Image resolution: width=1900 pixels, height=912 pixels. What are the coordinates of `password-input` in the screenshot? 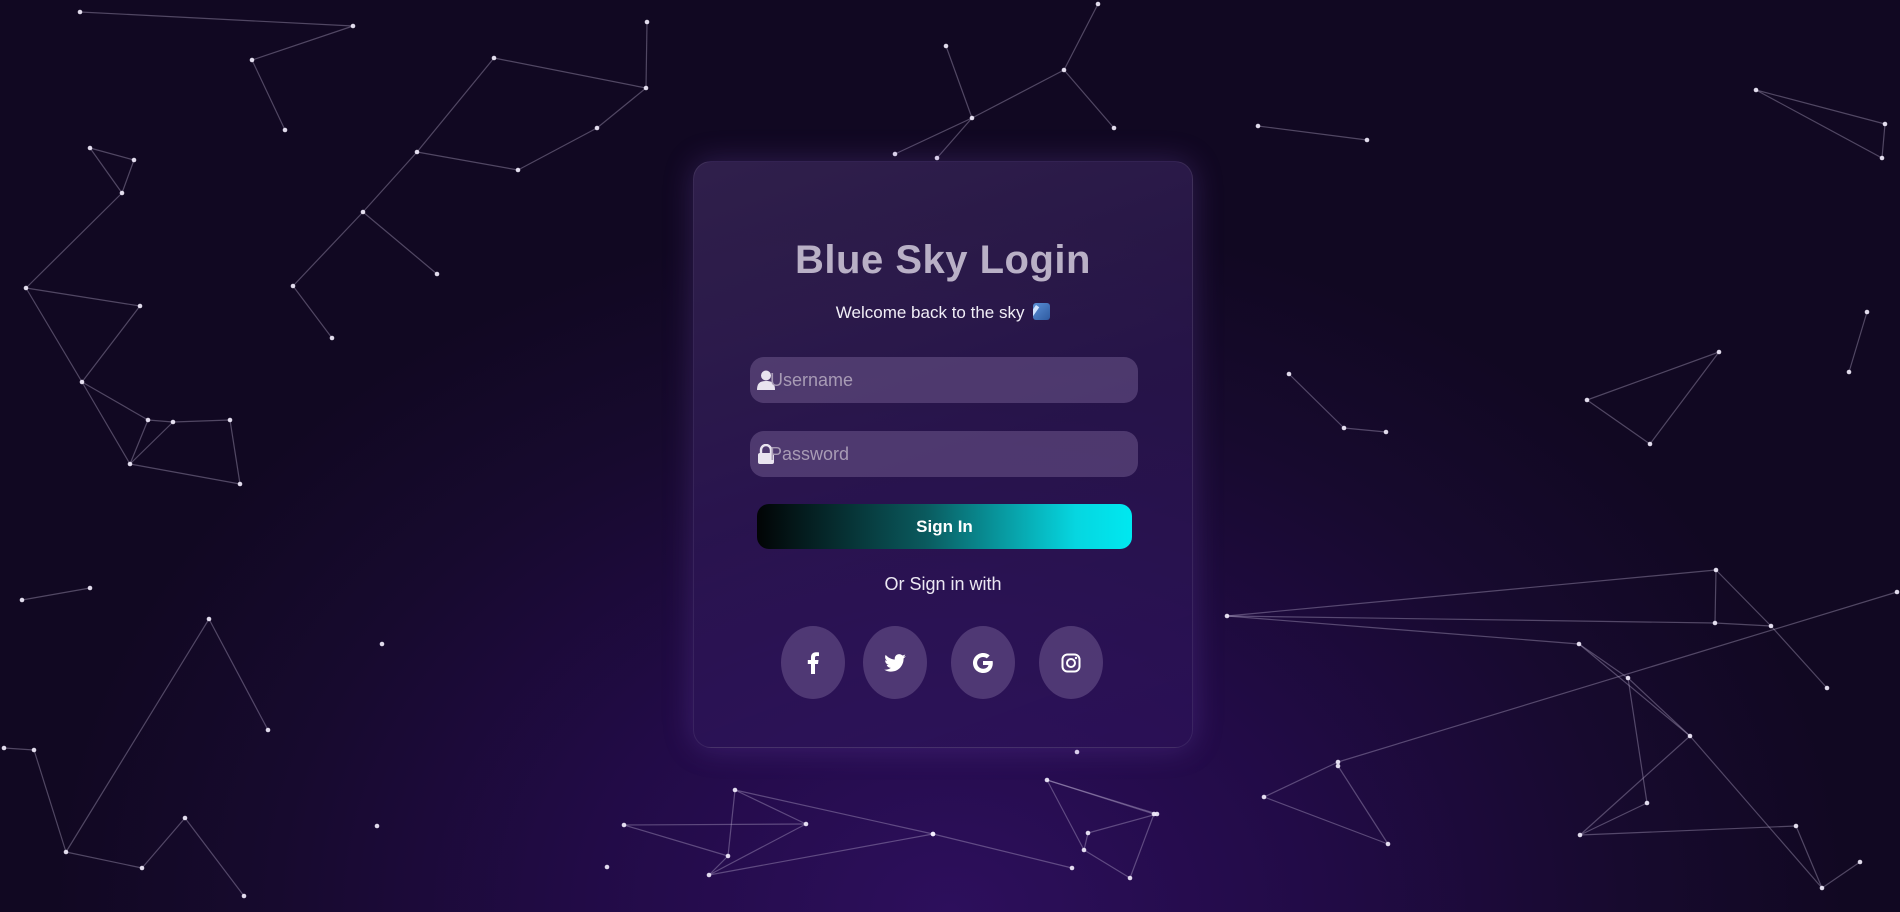 It's located at (950, 454).